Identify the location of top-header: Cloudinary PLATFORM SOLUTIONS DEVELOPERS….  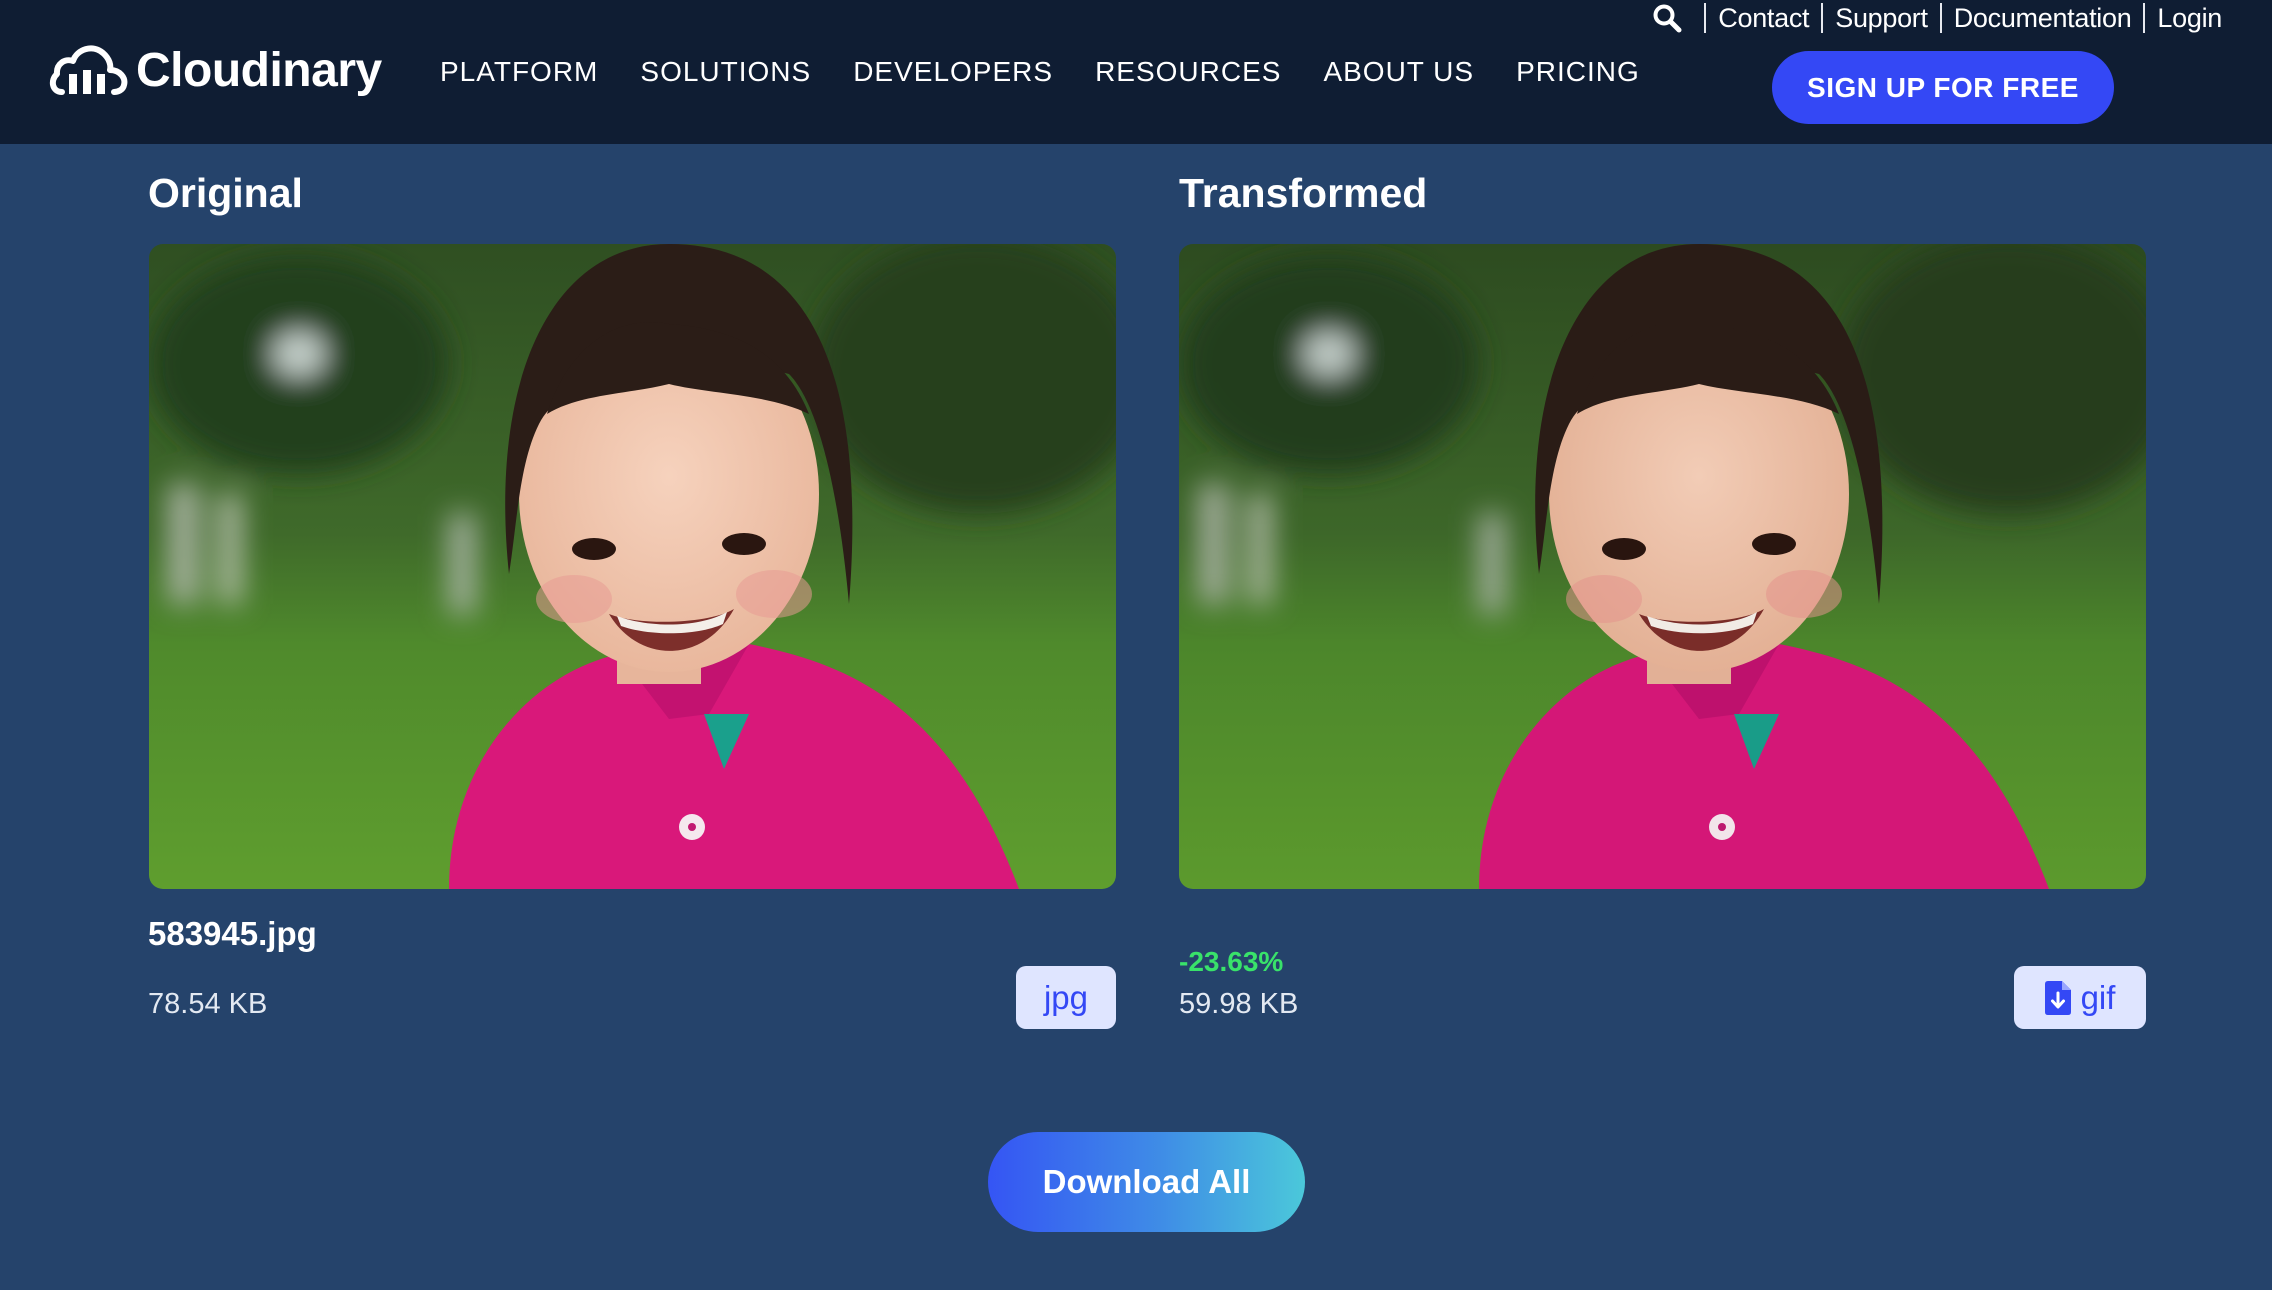
(1136, 72).